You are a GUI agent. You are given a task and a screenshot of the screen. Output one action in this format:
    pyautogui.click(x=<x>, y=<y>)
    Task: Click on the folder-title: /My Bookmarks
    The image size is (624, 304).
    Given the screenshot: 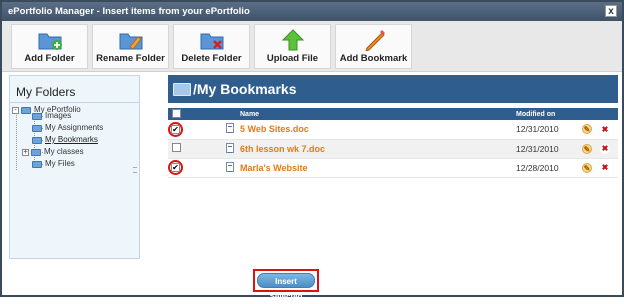 What is the action you would take?
    pyautogui.click(x=245, y=89)
    